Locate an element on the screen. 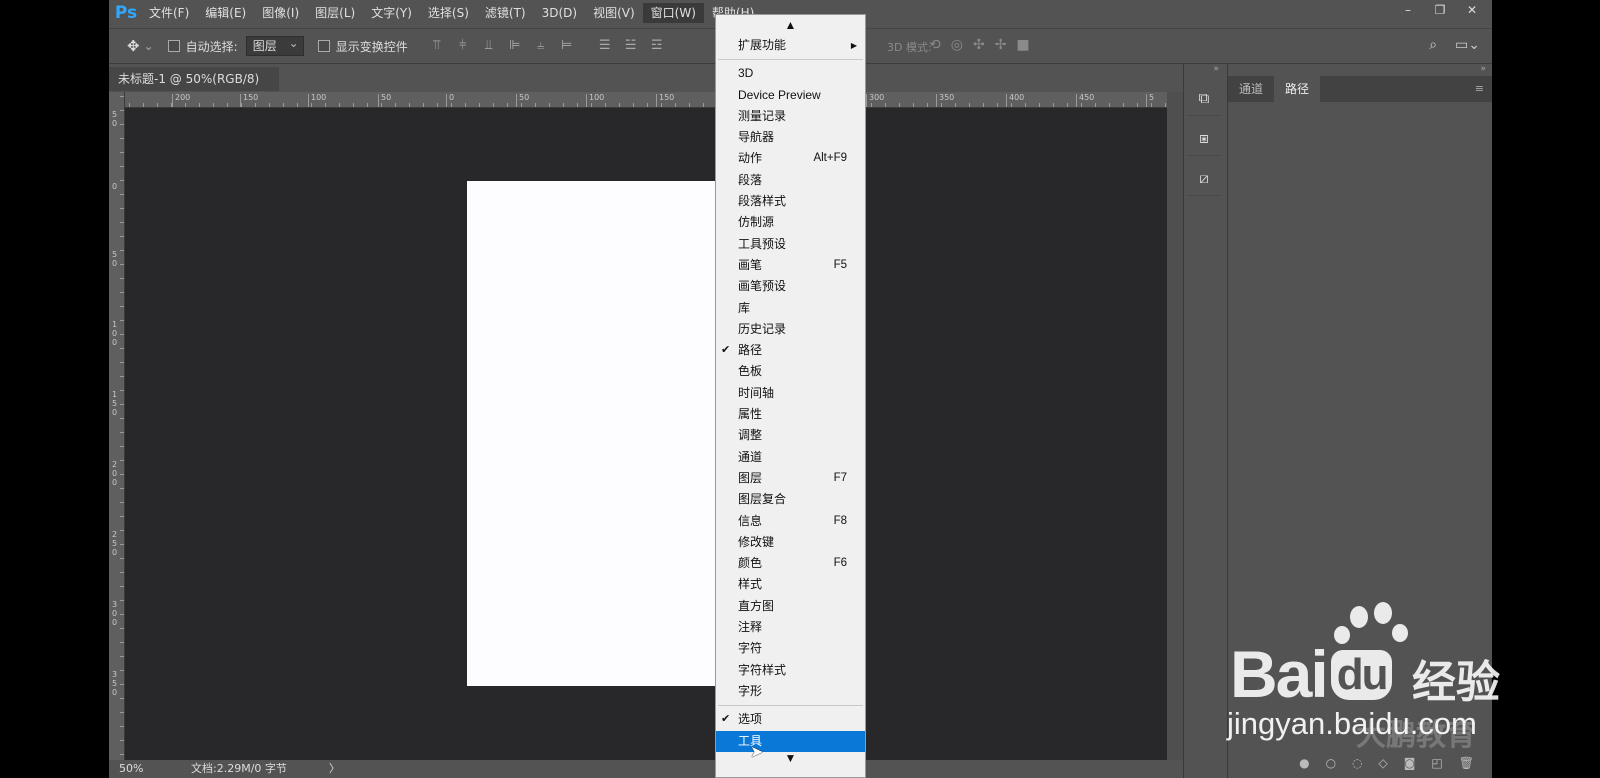 Image resolution: width=1600 pixels, height=778 pixels. window-menu-item: 直方图 is located at coordinates (790, 606).